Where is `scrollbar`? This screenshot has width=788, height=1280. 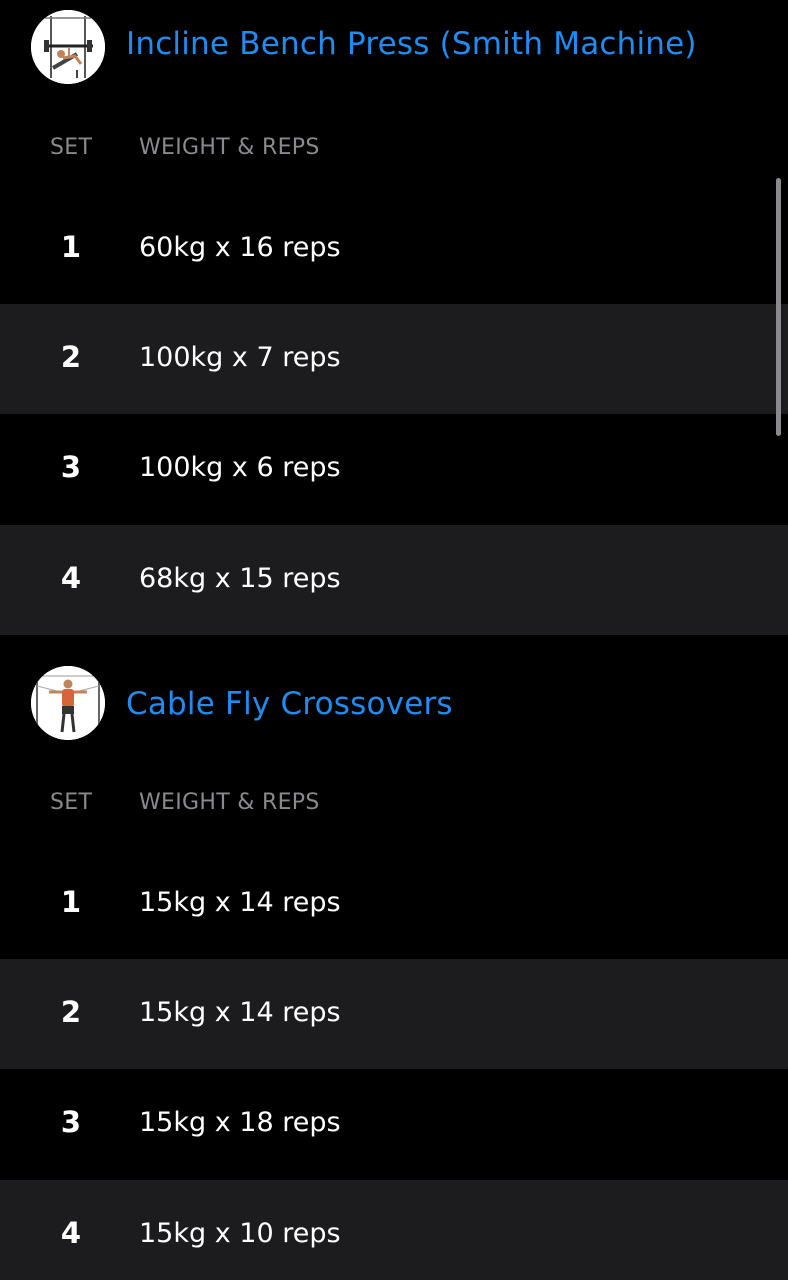
scrollbar is located at coordinates (778, 307).